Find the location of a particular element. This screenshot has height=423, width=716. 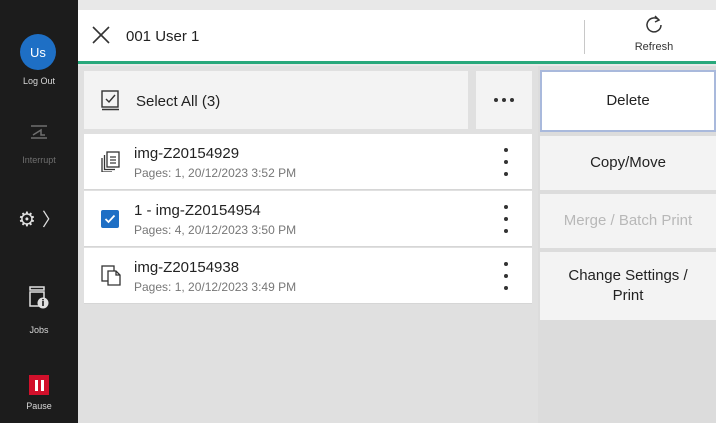

checkbox-checked-icon is located at coordinates (110, 219).